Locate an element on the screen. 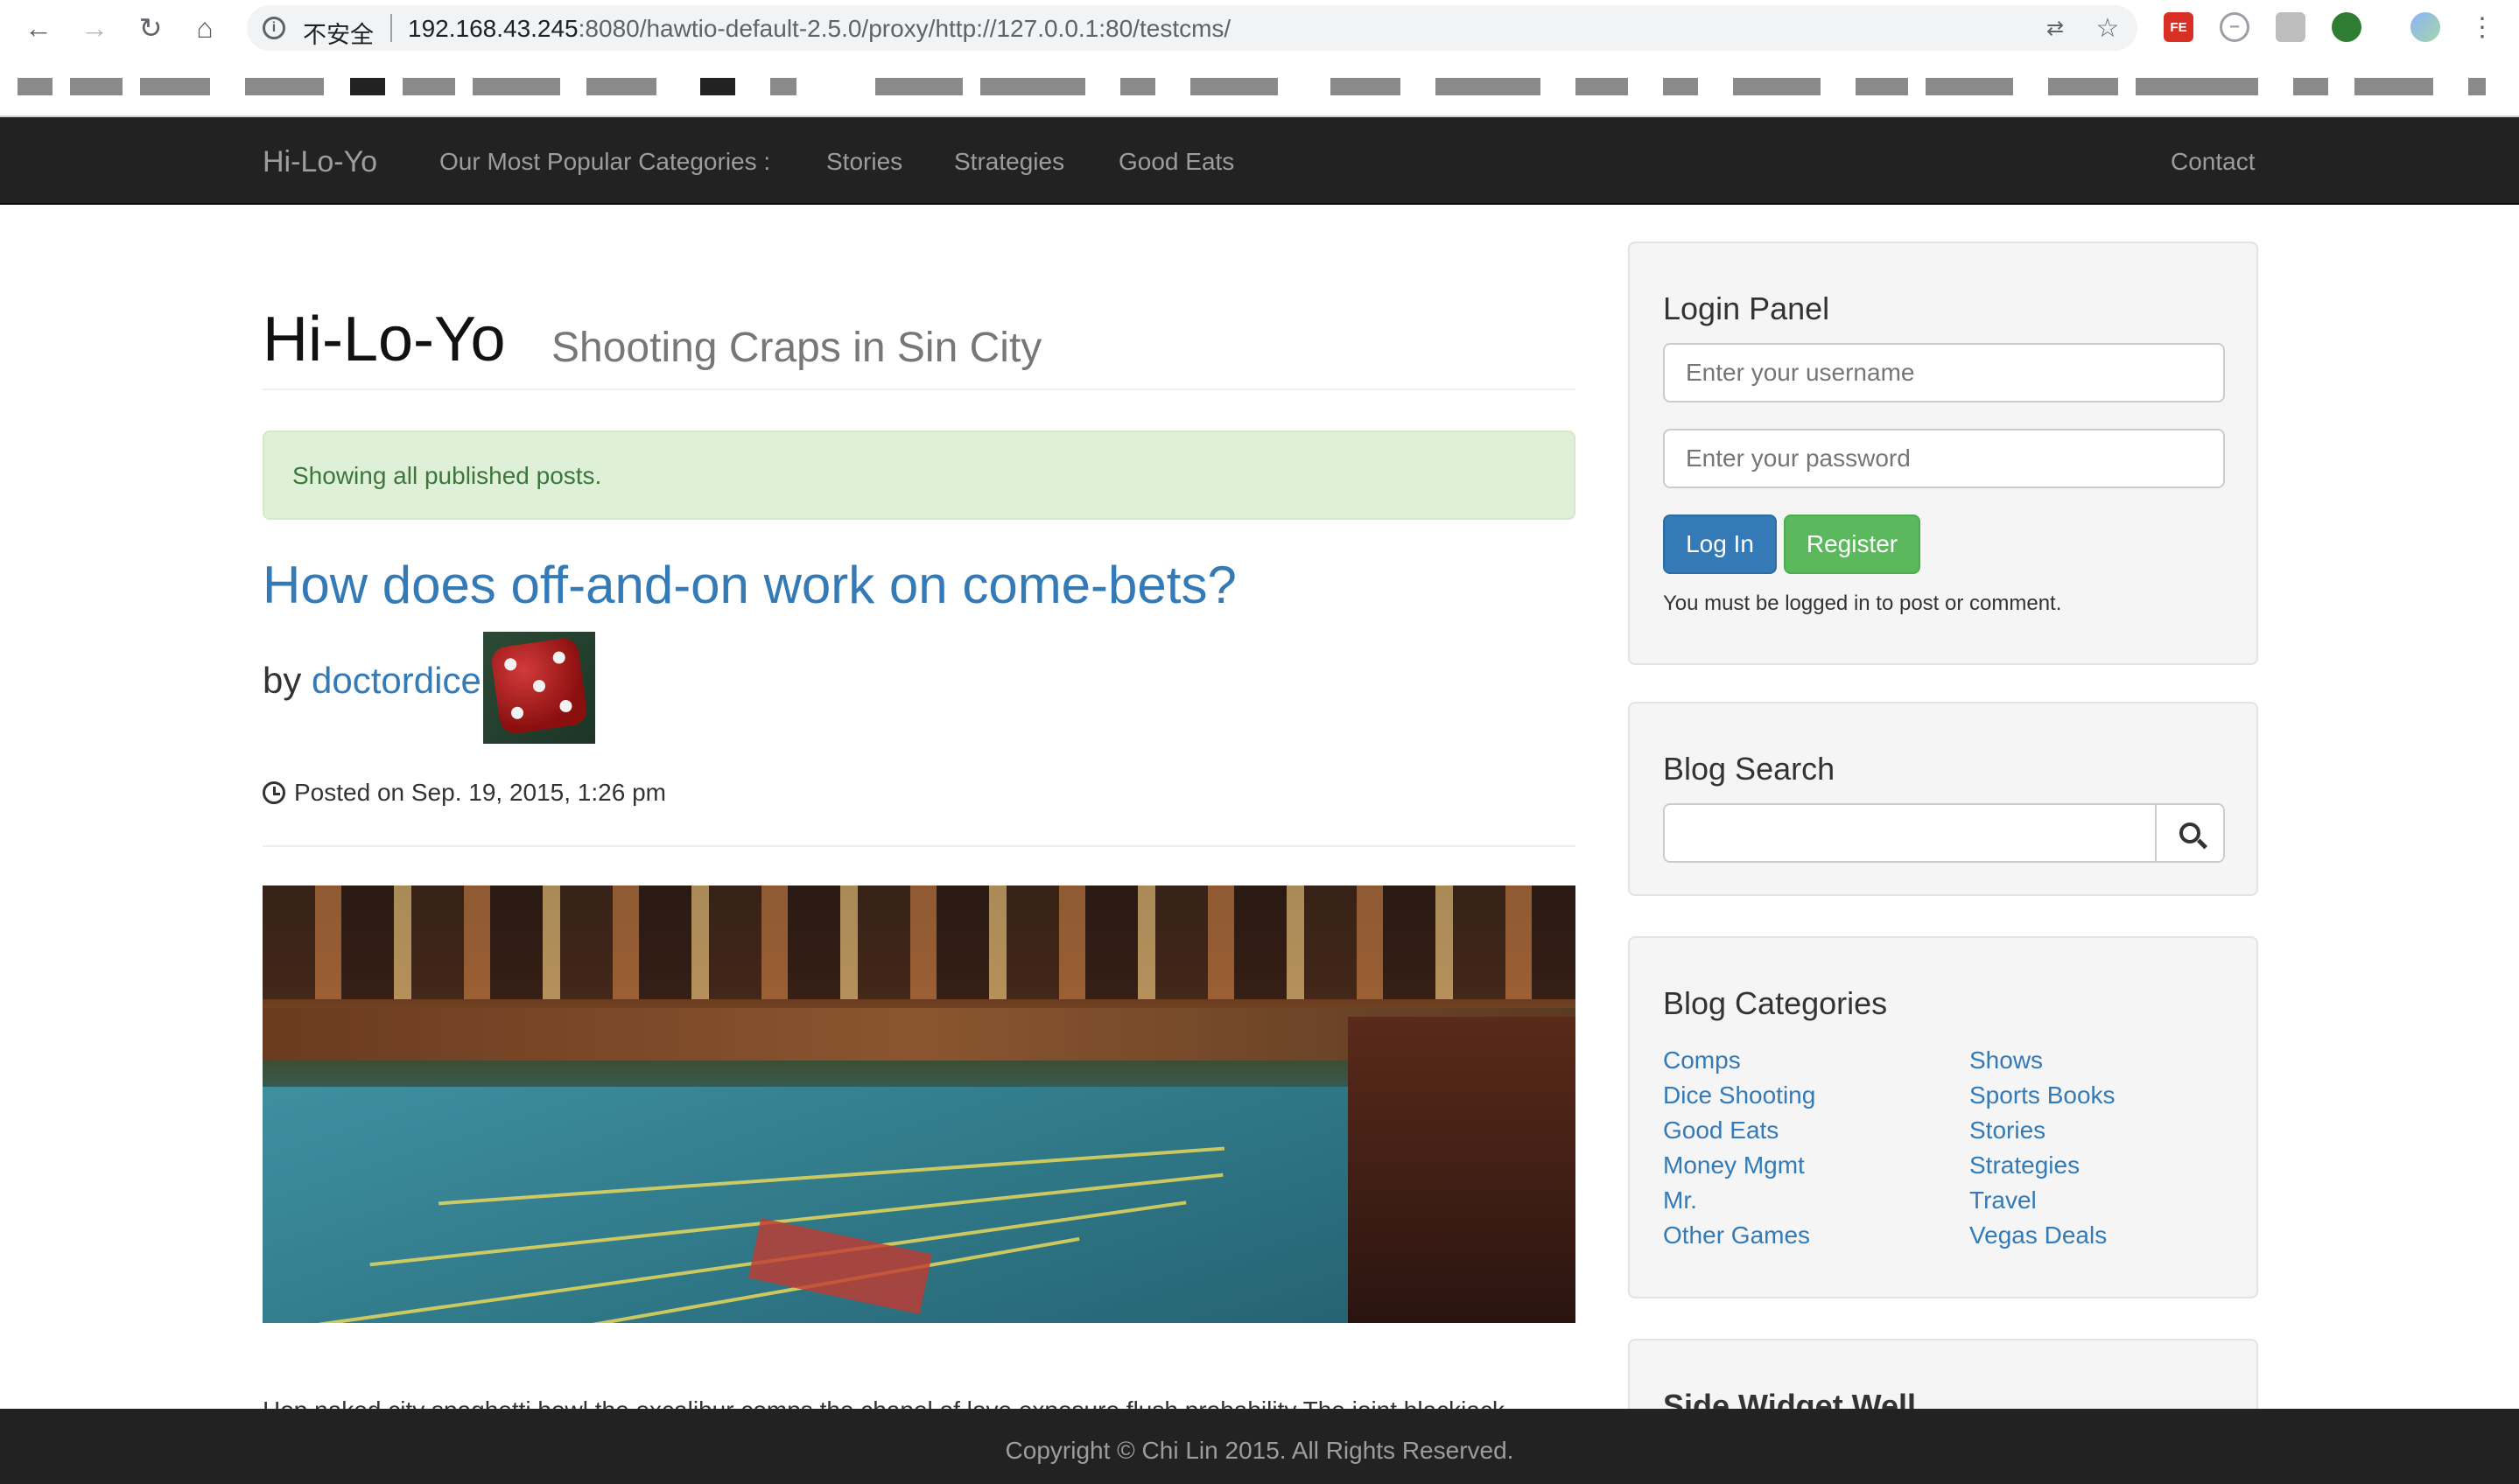  search-icon is located at coordinates (2189, 833).